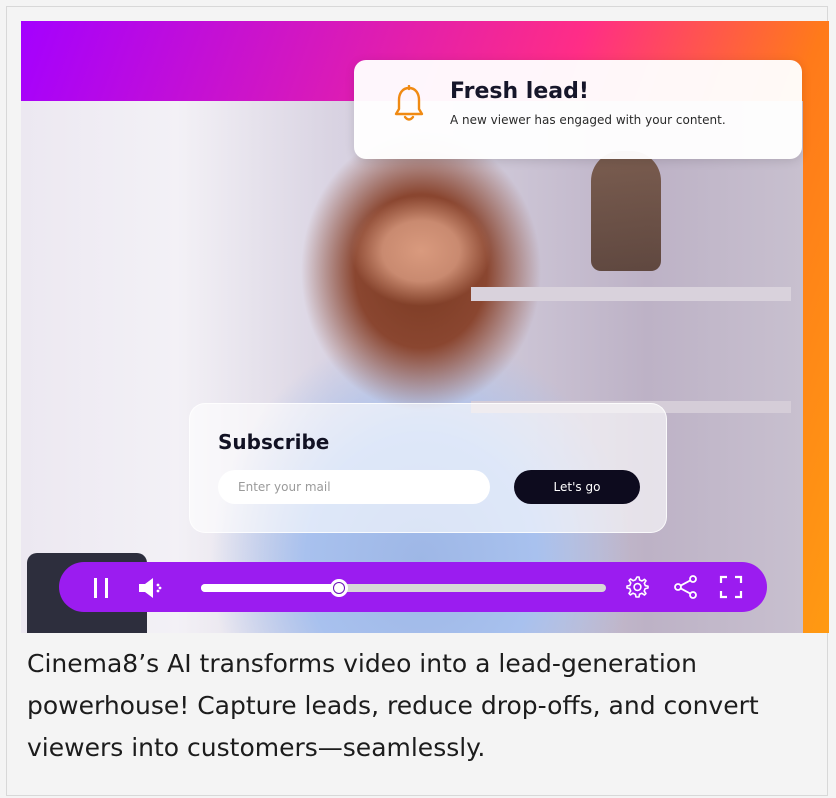 The height and width of the screenshot is (798, 836). Describe the element at coordinates (519, 91) in the screenshot. I see `notification-title: Fresh lead!` at that location.